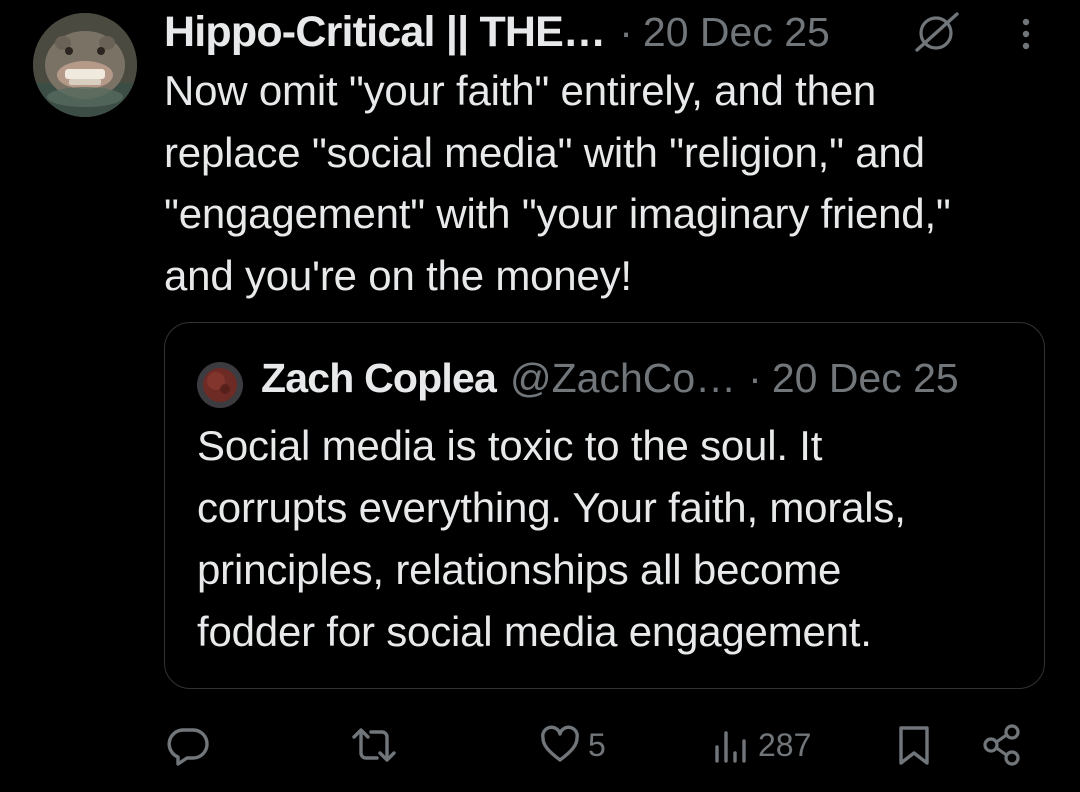  I want to click on more-options-icon, so click(1026, 34).